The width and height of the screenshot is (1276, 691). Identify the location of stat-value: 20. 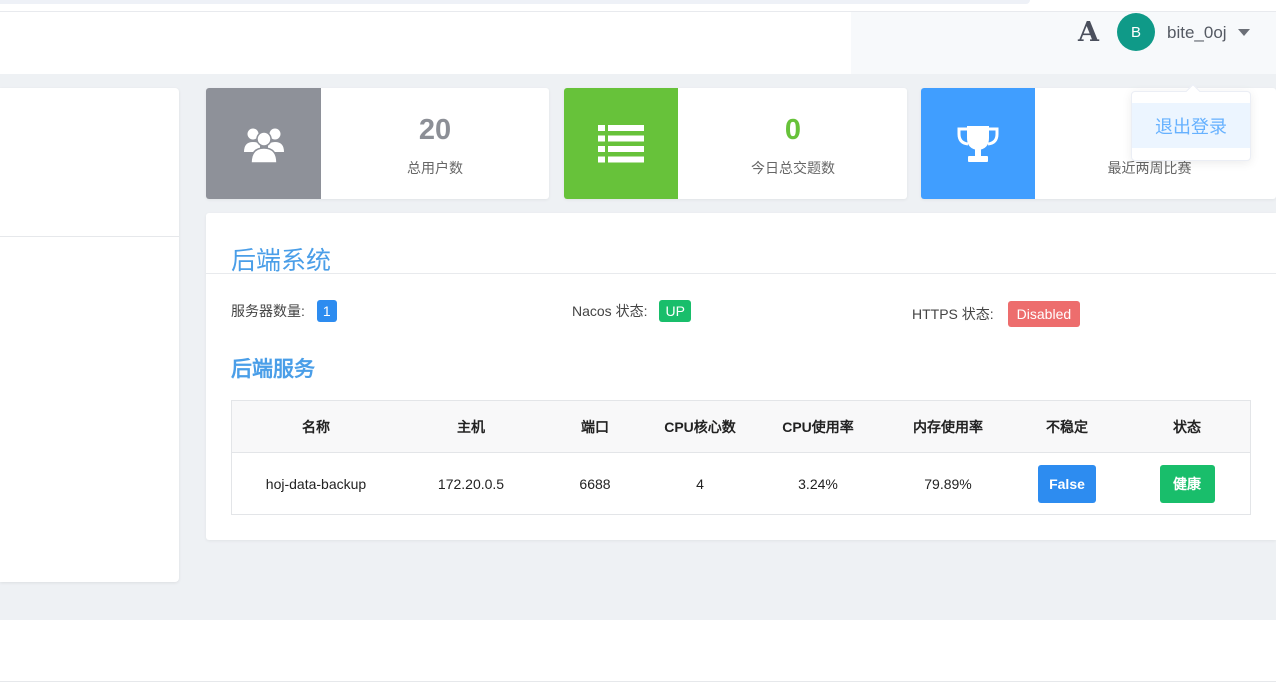
(435, 130).